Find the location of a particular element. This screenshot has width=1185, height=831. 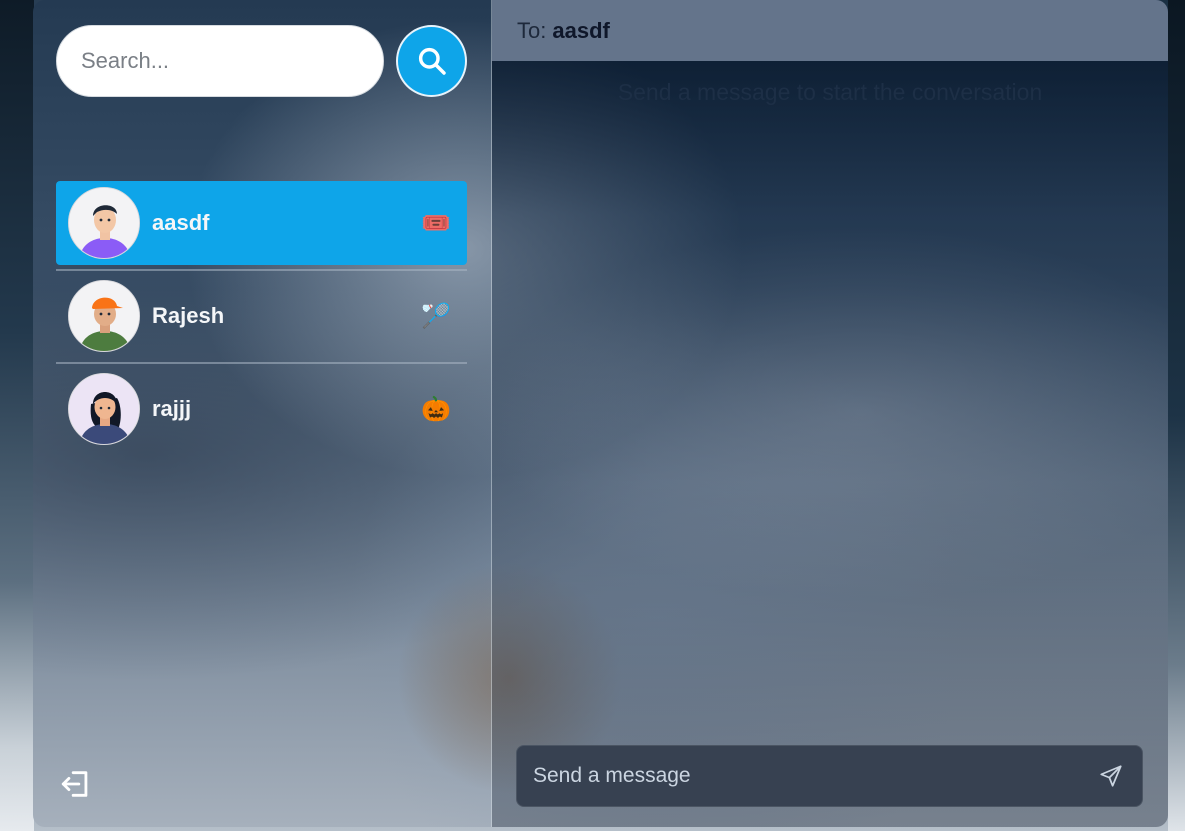

logout-button is located at coordinates (76, 784).